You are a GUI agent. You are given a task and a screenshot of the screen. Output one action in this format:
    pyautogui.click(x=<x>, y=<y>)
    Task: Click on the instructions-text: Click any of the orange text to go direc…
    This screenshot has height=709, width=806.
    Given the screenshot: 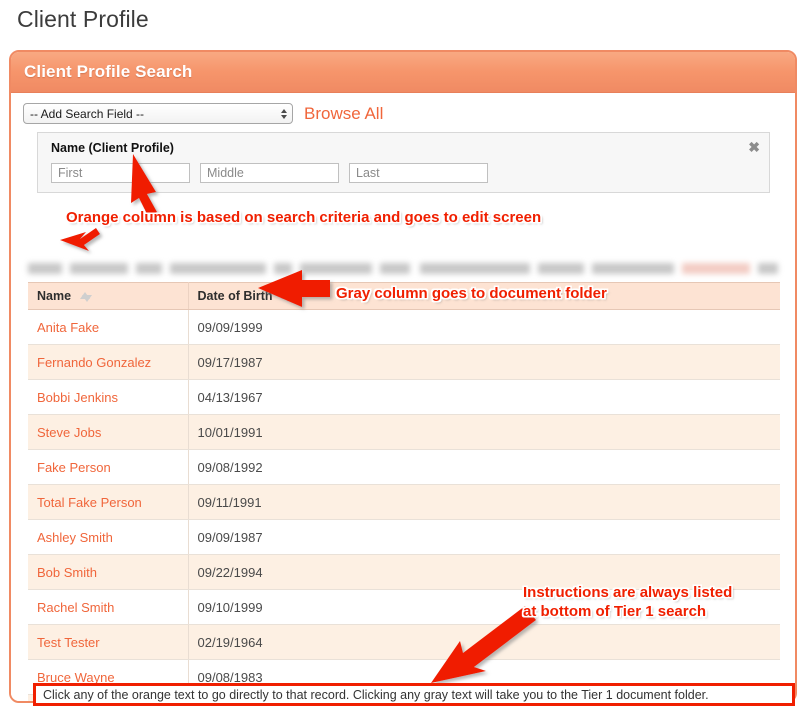 What is the action you would take?
    pyautogui.click(x=376, y=694)
    